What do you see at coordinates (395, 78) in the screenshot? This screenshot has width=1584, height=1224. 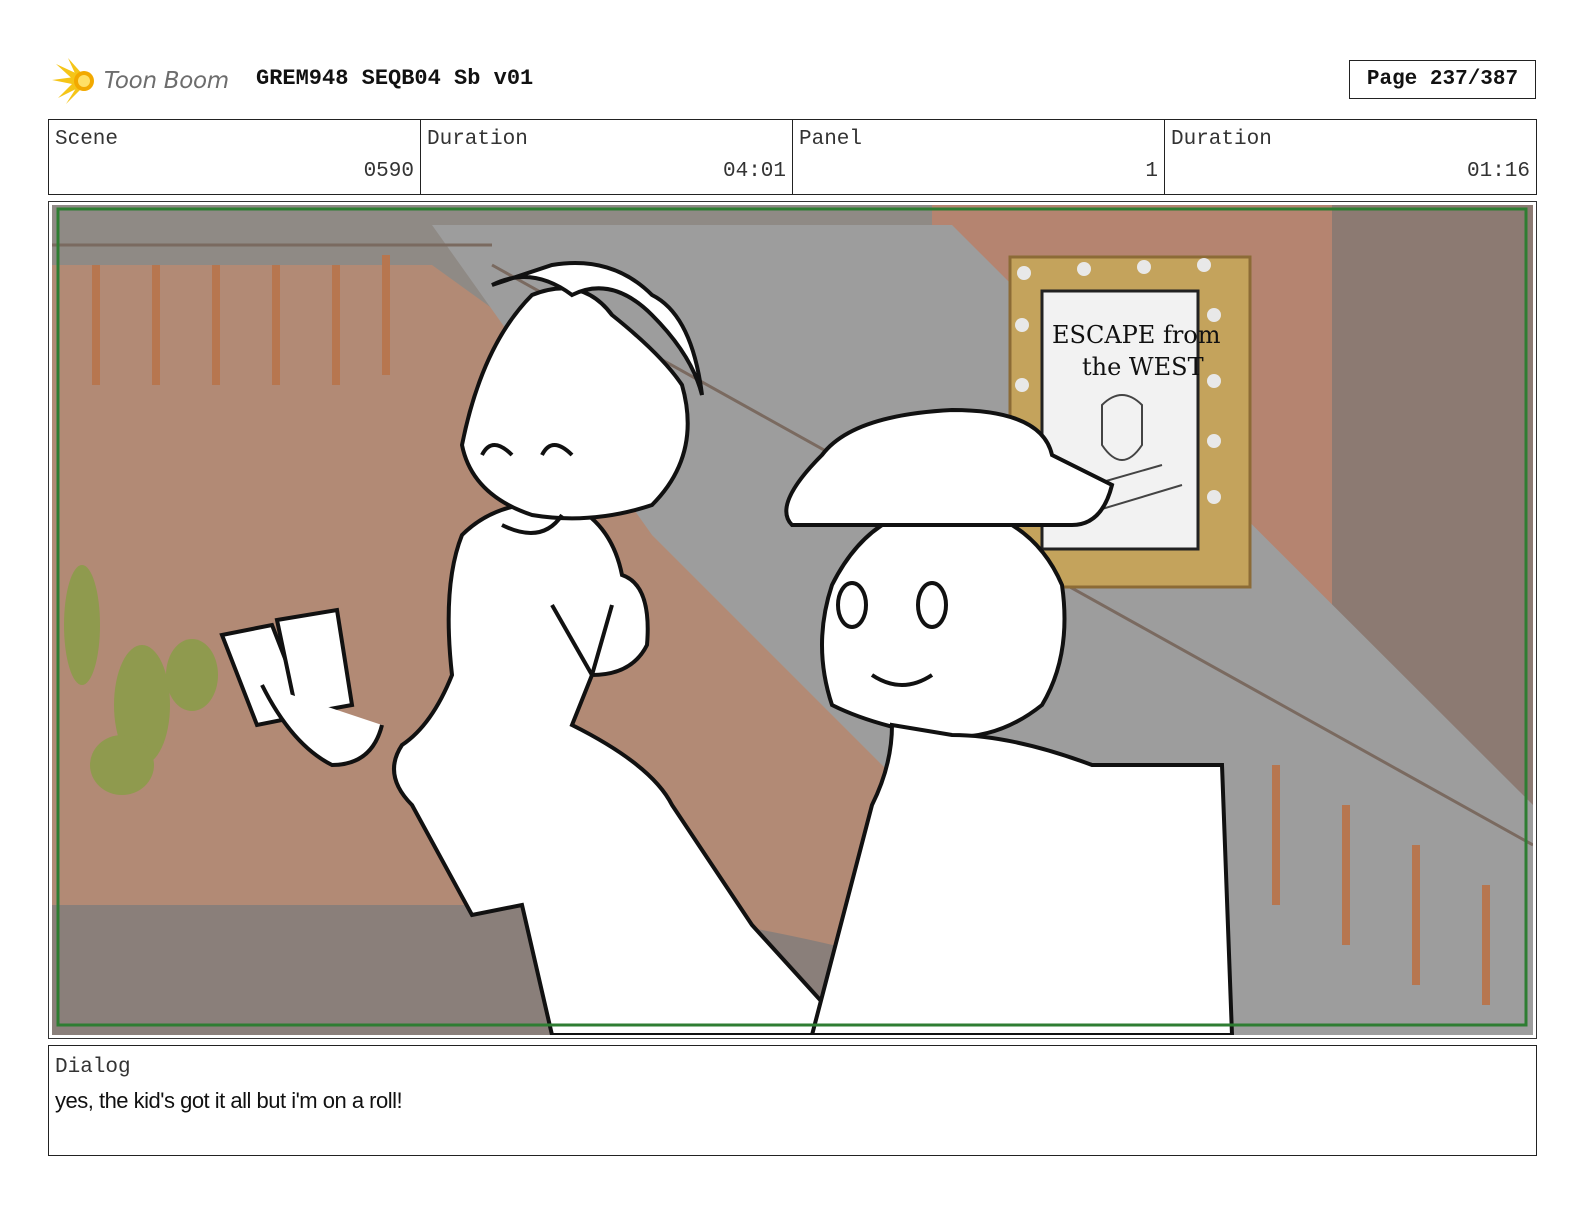 I see `document-title: GREM948 SEQB04 Sb v01` at bounding box center [395, 78].